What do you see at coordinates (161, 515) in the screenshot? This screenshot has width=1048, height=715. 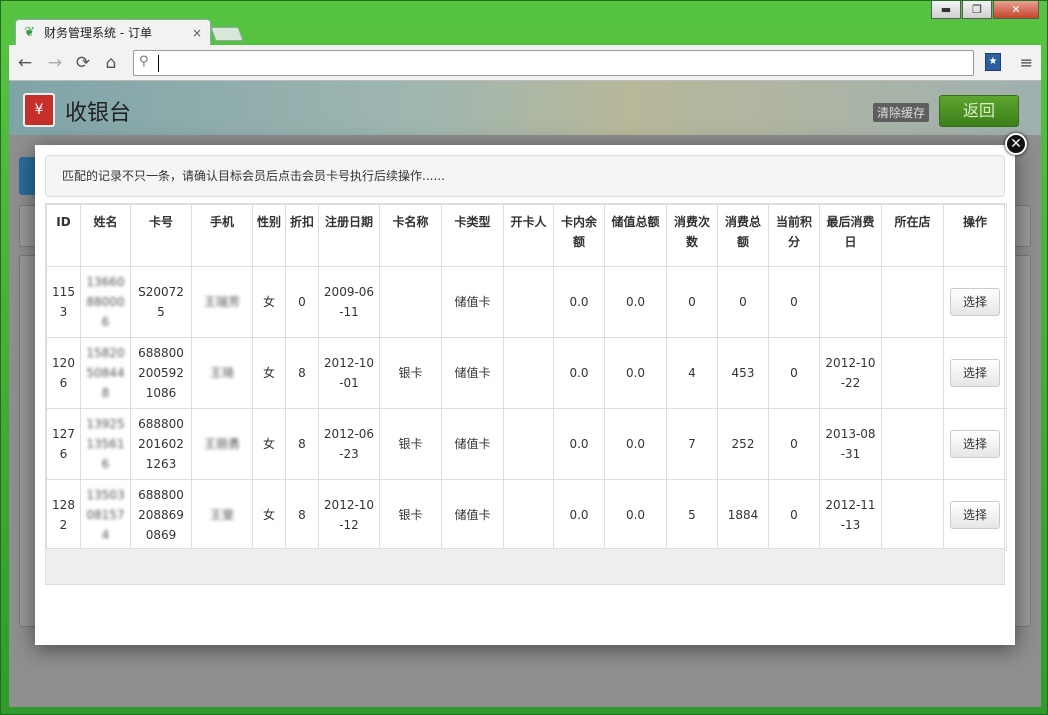 I see `cell-card-number: 6888002088690869` at bounding box center [161, 515].